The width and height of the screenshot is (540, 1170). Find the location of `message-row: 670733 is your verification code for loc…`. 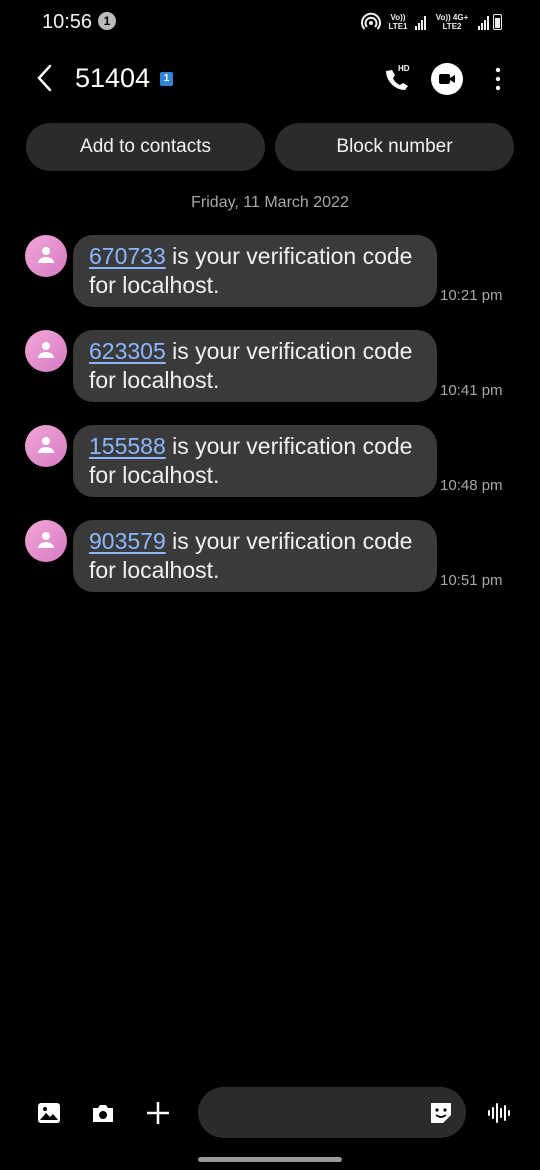

message-row: 670733 is your verification code for loc… is located at coordinates (270, 272).